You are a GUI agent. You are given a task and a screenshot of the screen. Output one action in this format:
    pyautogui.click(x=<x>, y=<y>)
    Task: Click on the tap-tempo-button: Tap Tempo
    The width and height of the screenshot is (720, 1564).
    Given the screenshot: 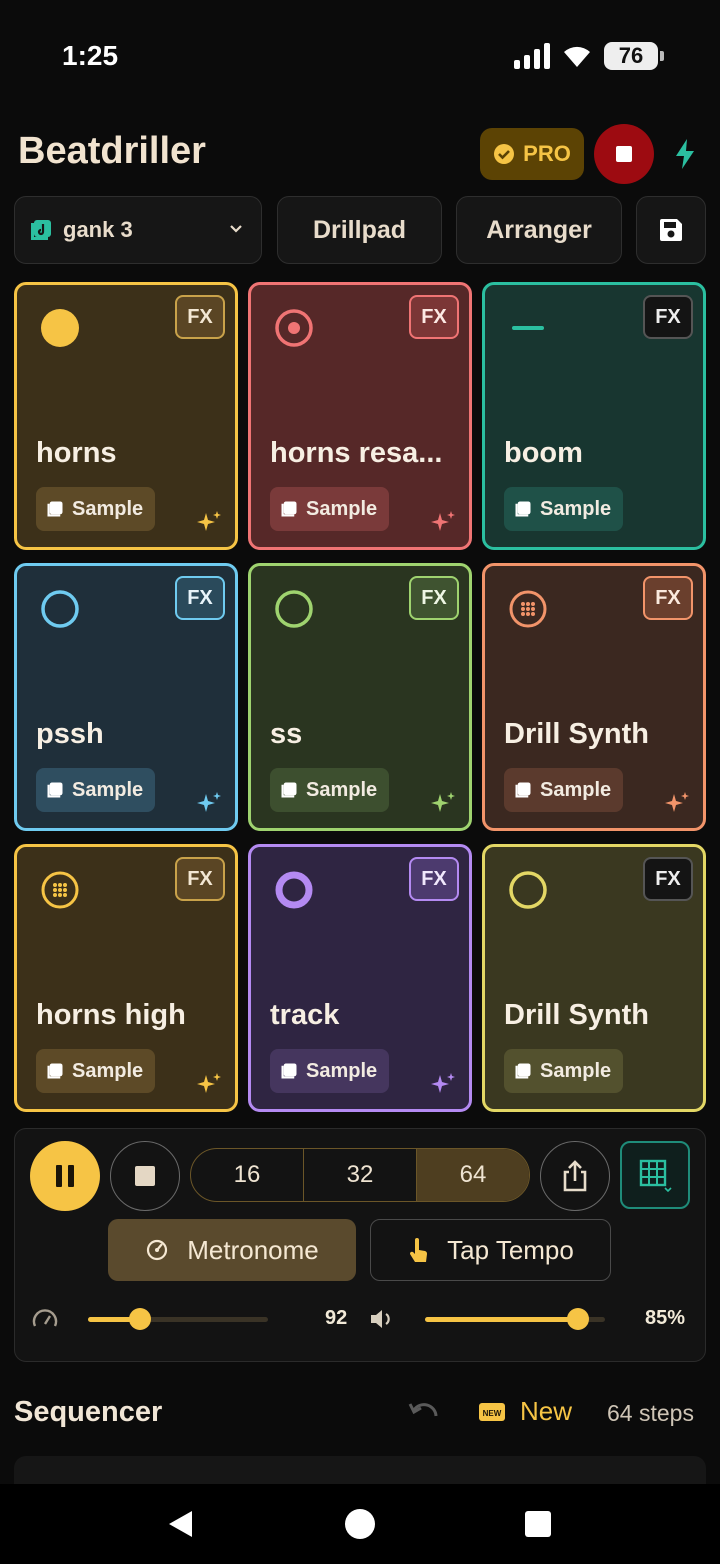 What is the action you would take?
    pyautogui.click(x=490, y=1250)
    